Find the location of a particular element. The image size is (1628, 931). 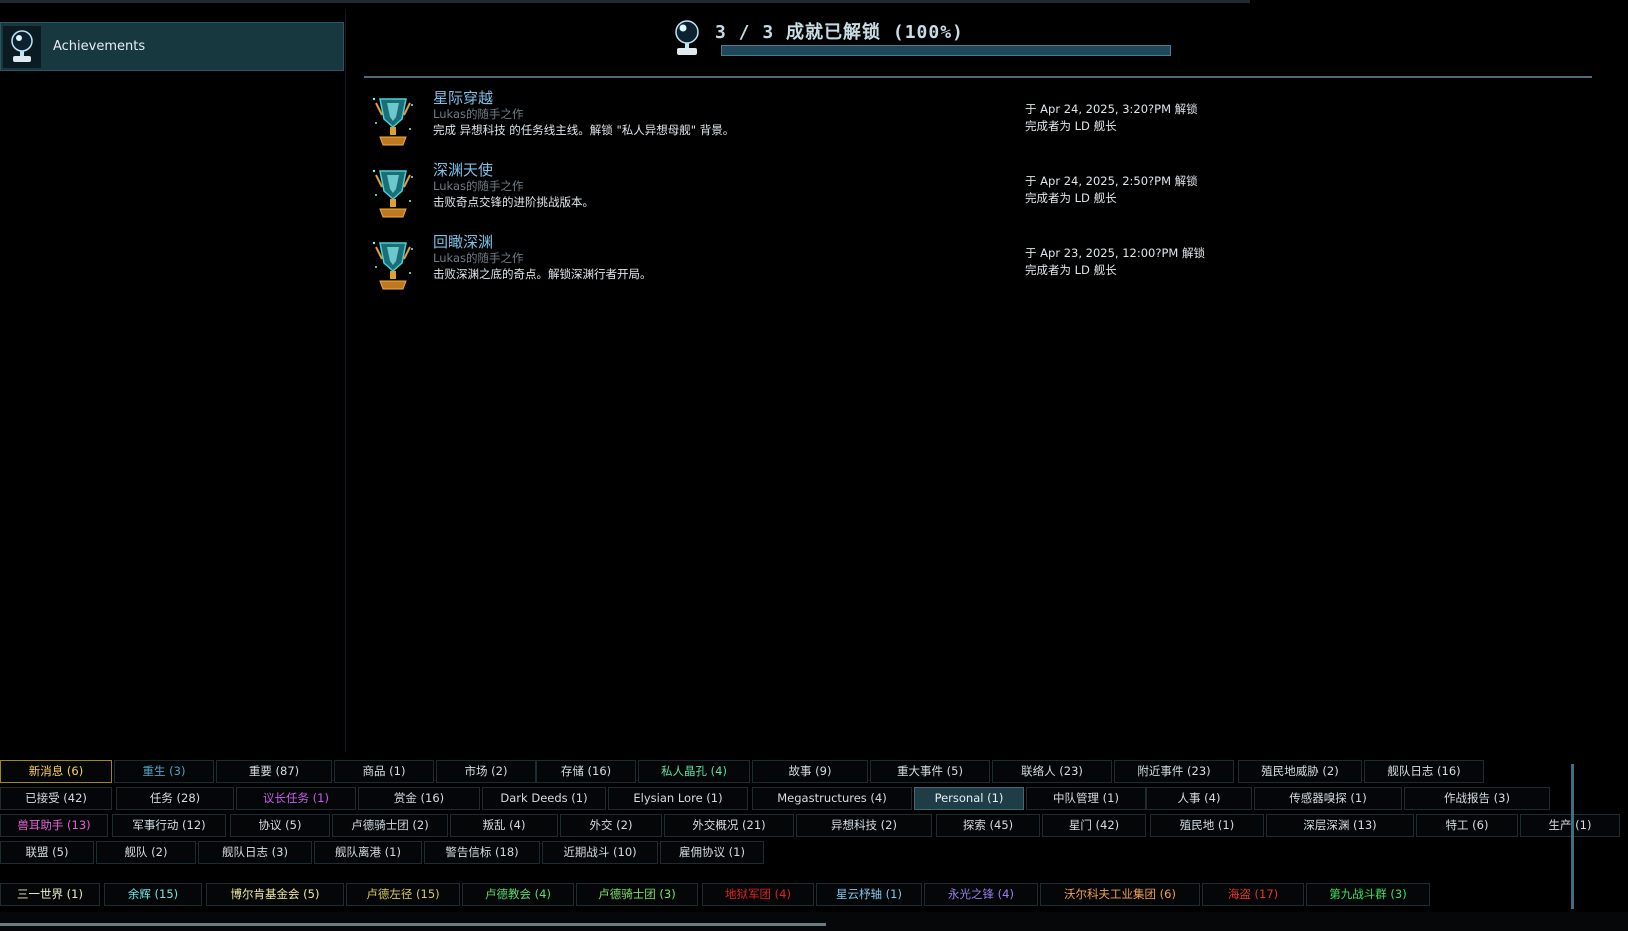

faction-filter-tab: 星云杼轴 (1) is located at coordinates (869, 894).